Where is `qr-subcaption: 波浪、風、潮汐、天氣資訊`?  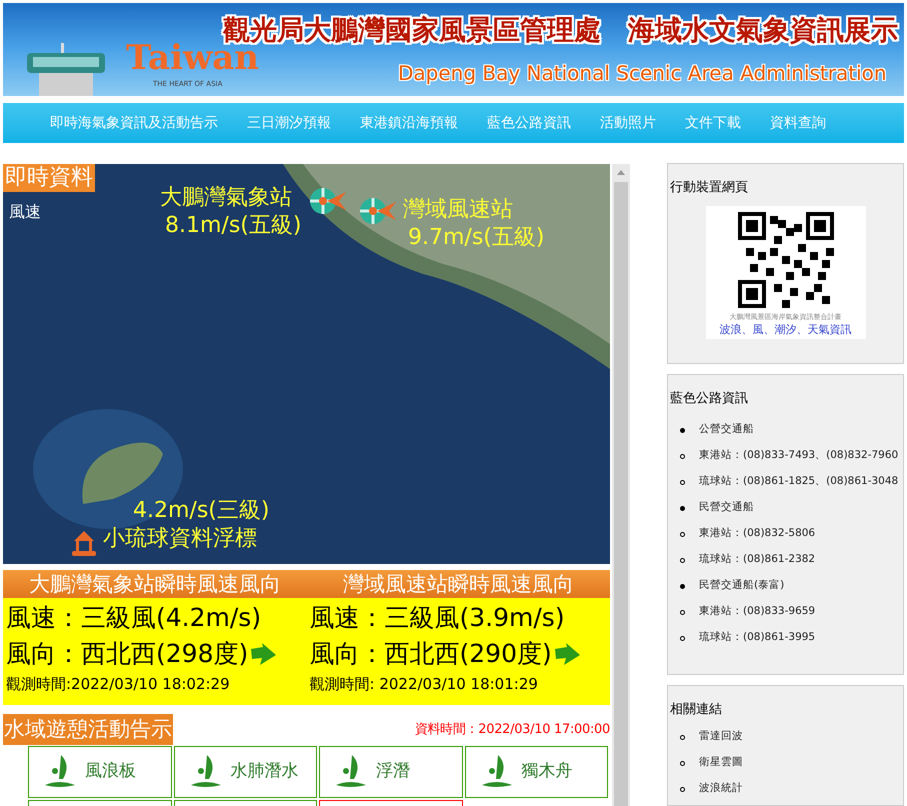 qr-subcaption: 波浪、風、潮汐、天氣資訊 is located at coordinates (786, 330).